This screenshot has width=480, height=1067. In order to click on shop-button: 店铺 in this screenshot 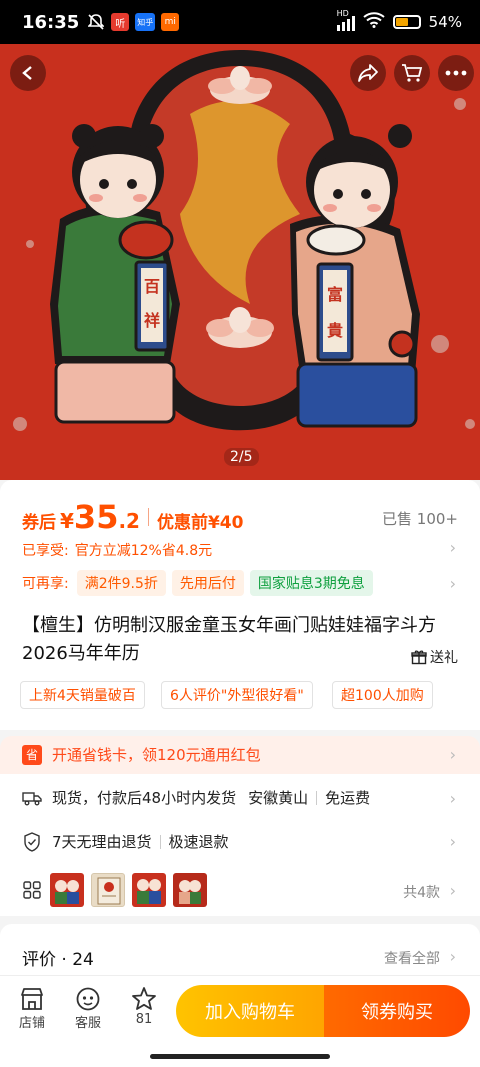, I will do `click(32, 1008)`.